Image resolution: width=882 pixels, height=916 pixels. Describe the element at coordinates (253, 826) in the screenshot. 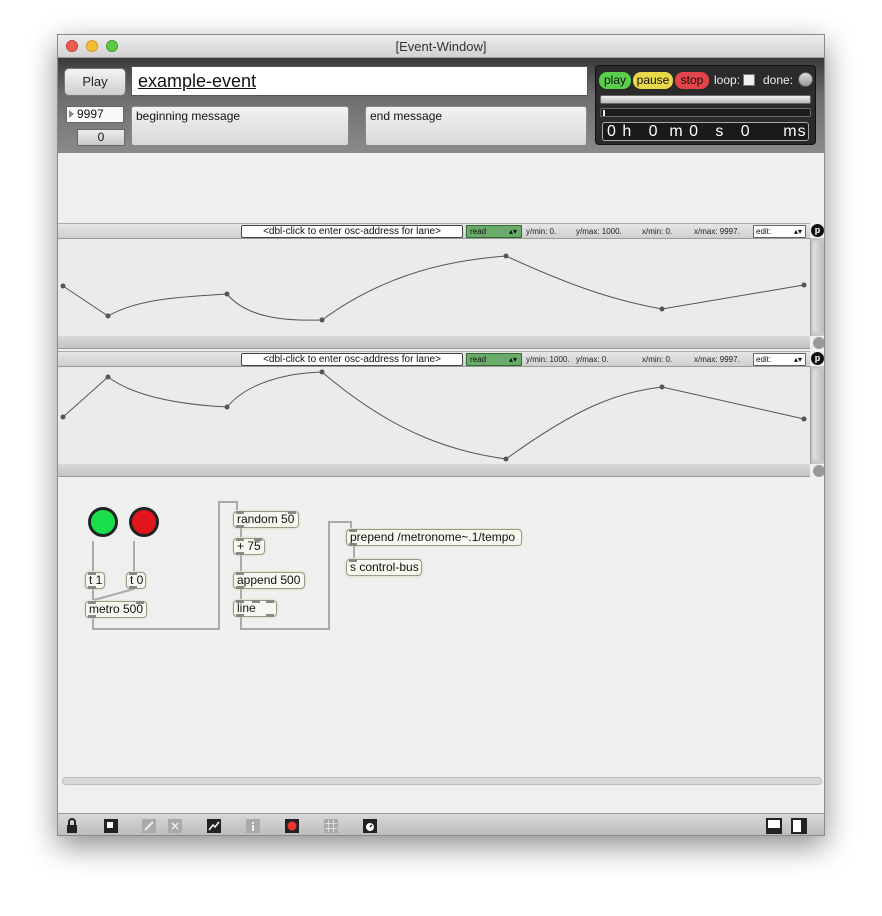

I see `info-icon` at that location.